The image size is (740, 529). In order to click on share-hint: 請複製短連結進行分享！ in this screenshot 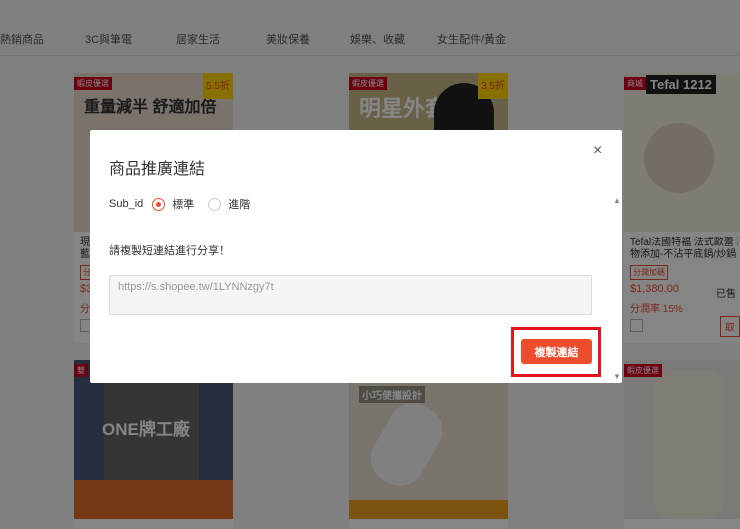, I will do `click(169, 251)`.